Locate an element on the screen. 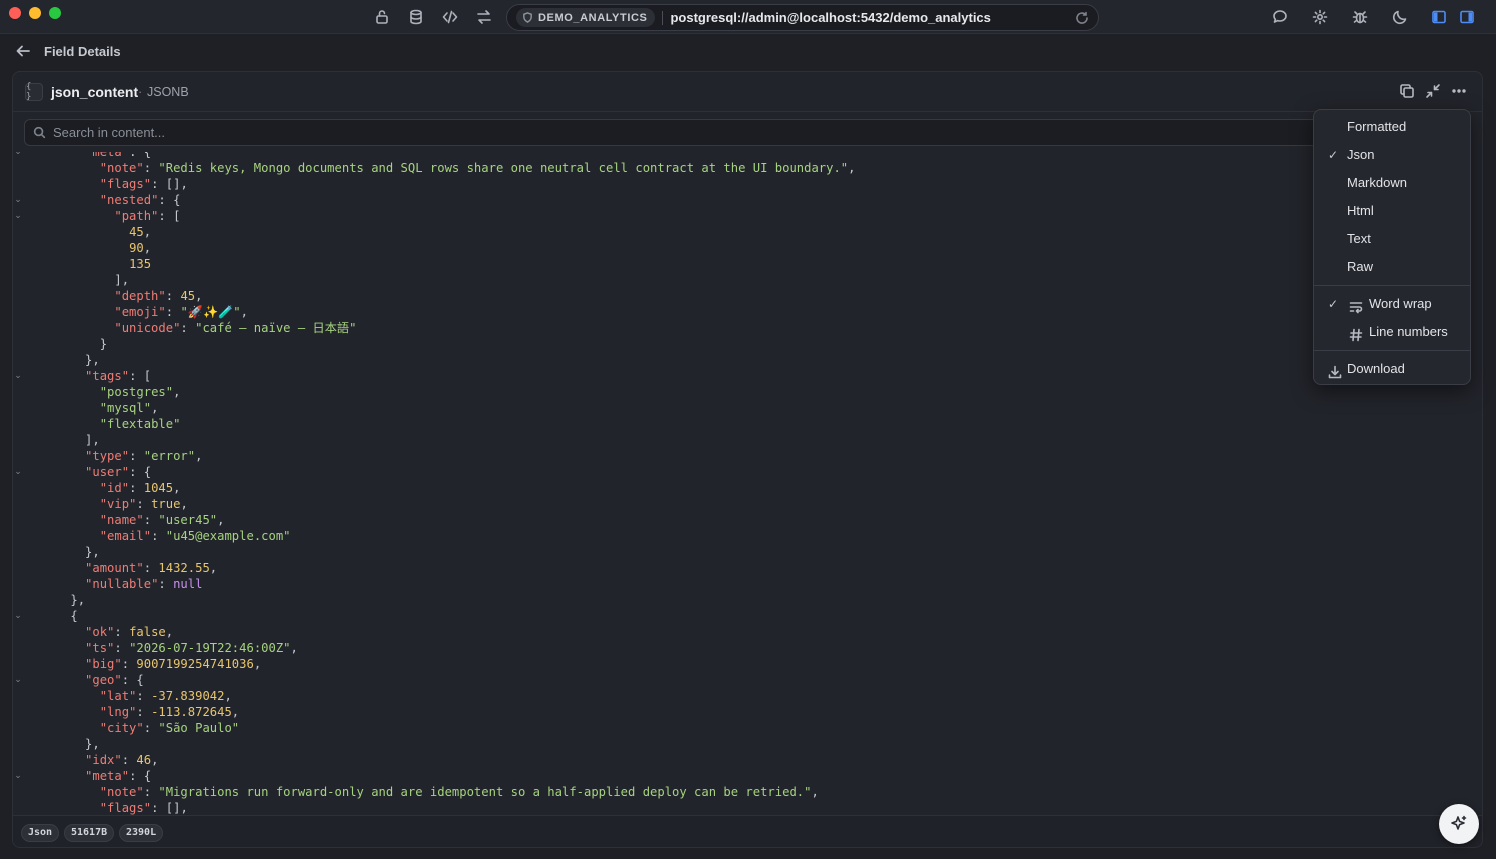 The width and height of the screenshot is (1496, 859). code-line: "idx": 46, is located at coordinates (122, 760).